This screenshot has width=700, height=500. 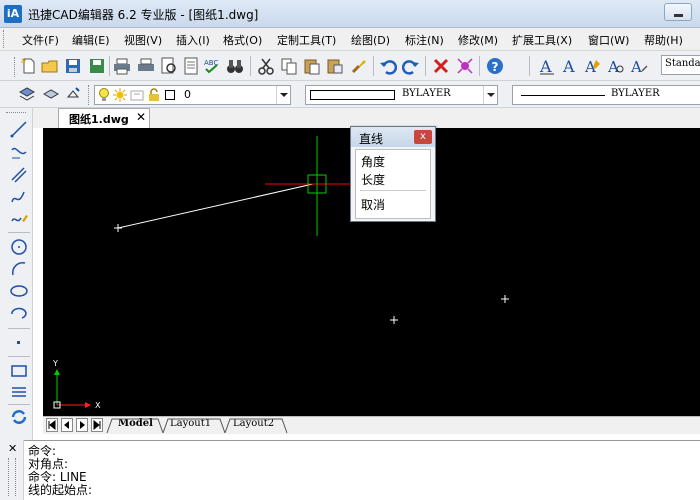 I want to click on delete-icon, so click(x=441, y=66).